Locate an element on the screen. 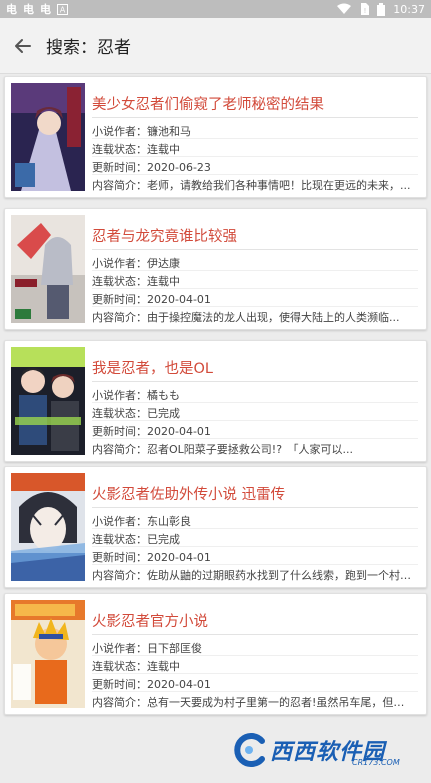 The height and width of the screenshot is (783, 431). book-title: 火影忍者官方小说 is located at coordinates (150, 620).